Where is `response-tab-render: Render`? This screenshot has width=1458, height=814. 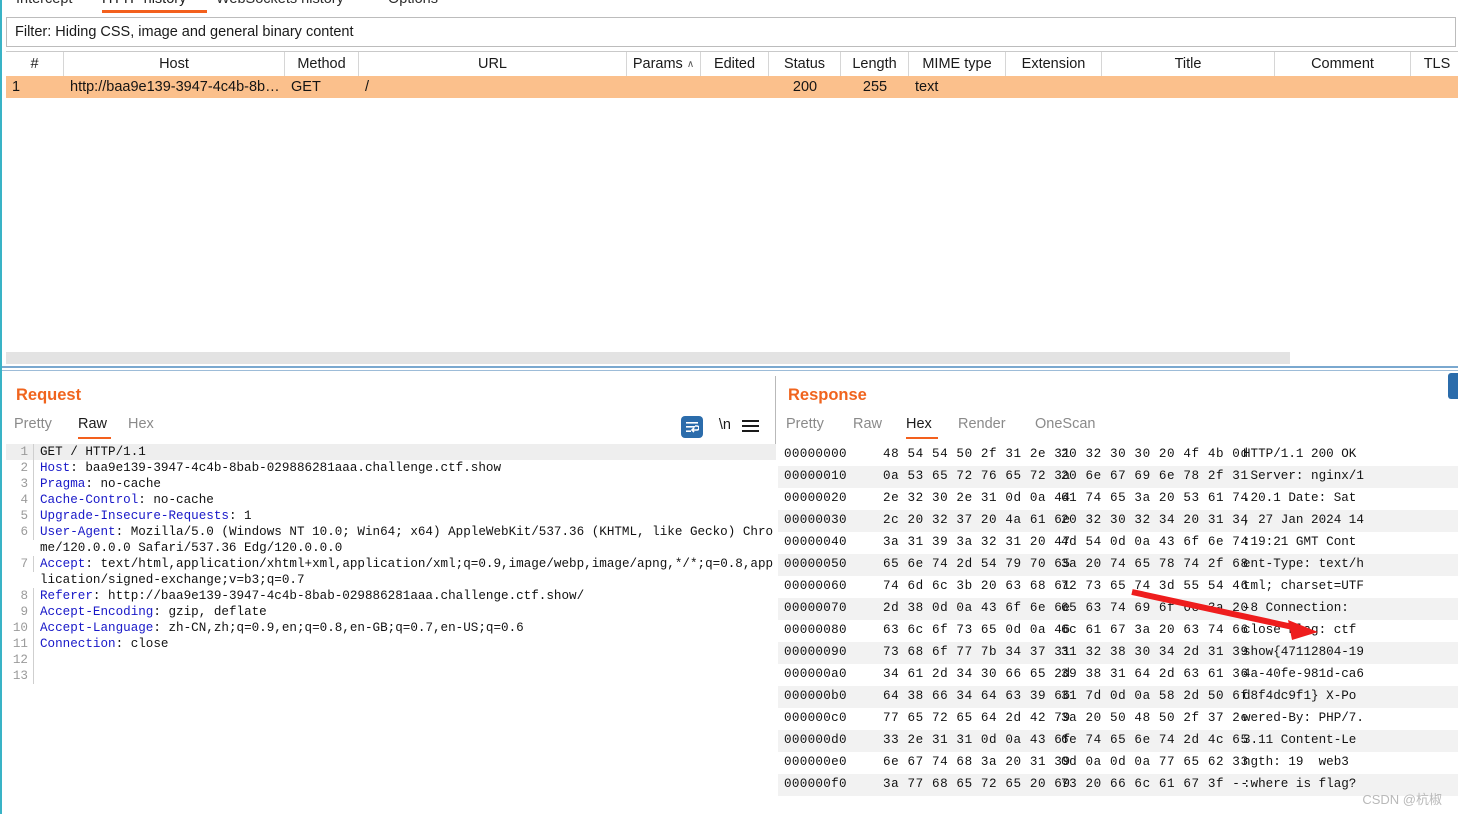
response-tab-render: Render is located at coordinates (982, 424).